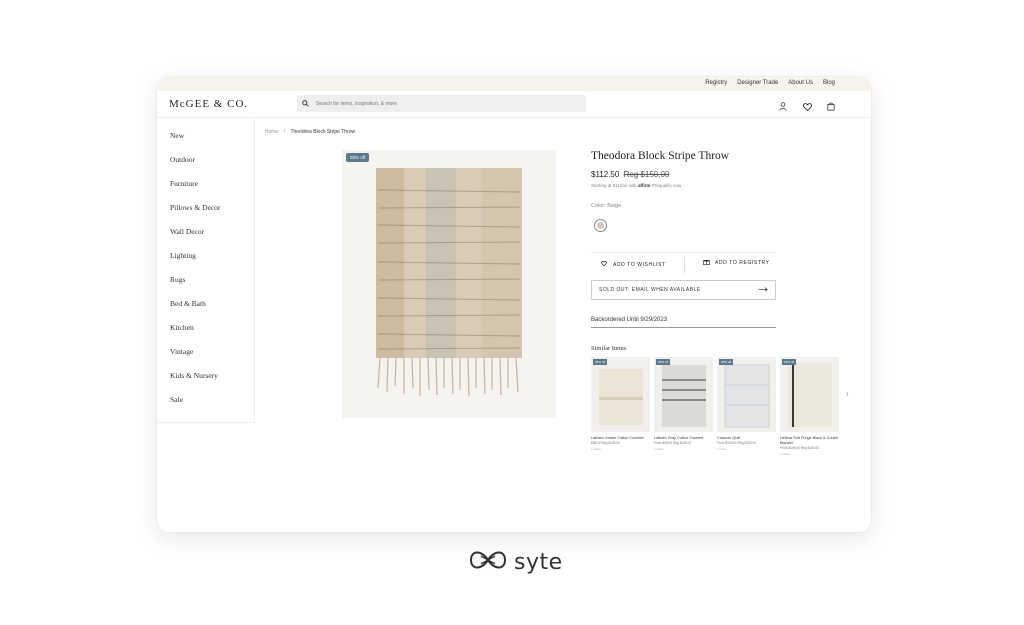  Describe the element at coordinates (446, 103) in the screenshot. I see `search-input` at that location.